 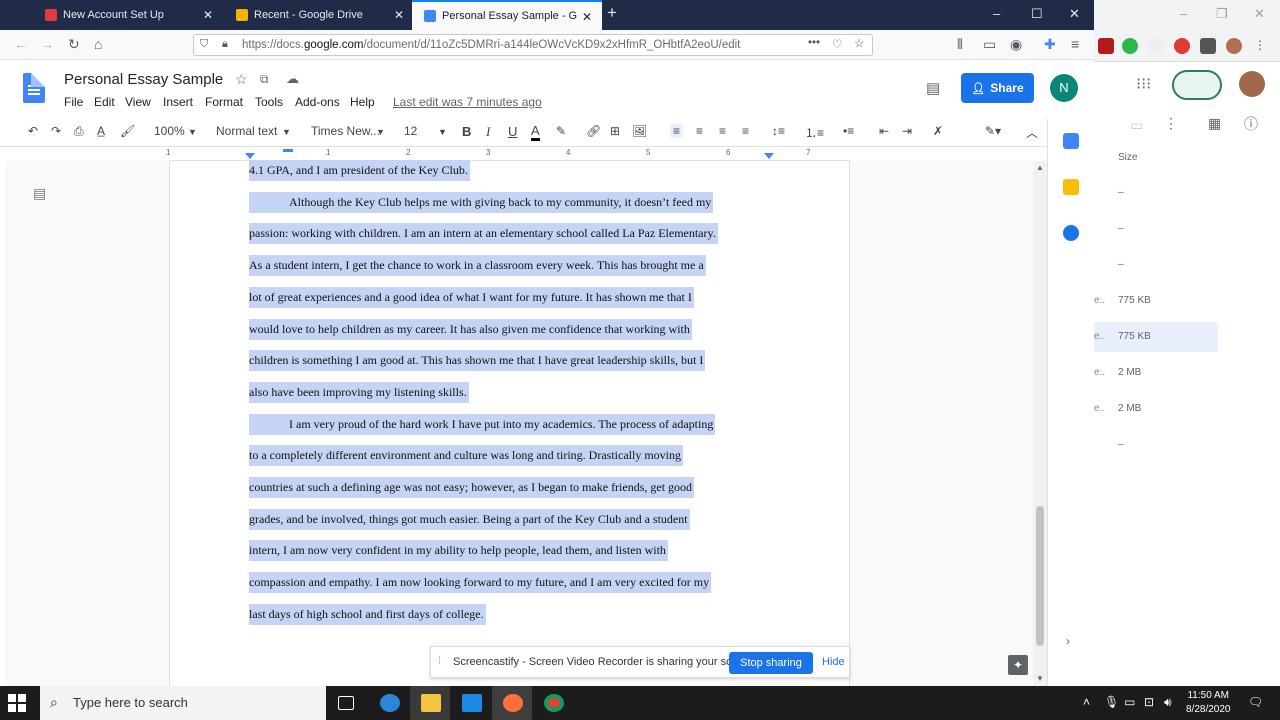 I want to click on avatar, so click(x=1252, y=84).